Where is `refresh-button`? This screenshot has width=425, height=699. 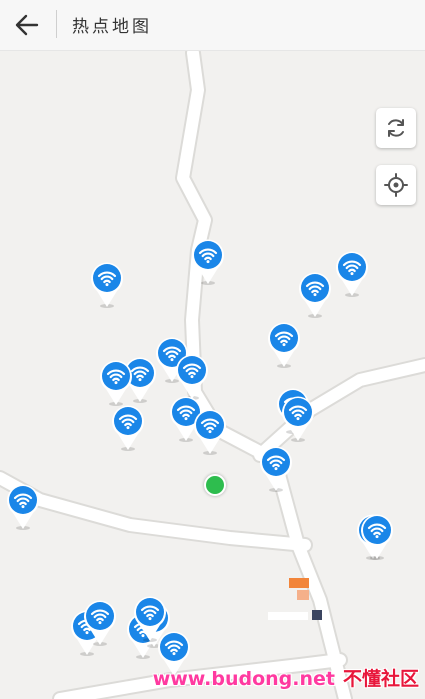 refresh-button is located at coordinates (396, 128).